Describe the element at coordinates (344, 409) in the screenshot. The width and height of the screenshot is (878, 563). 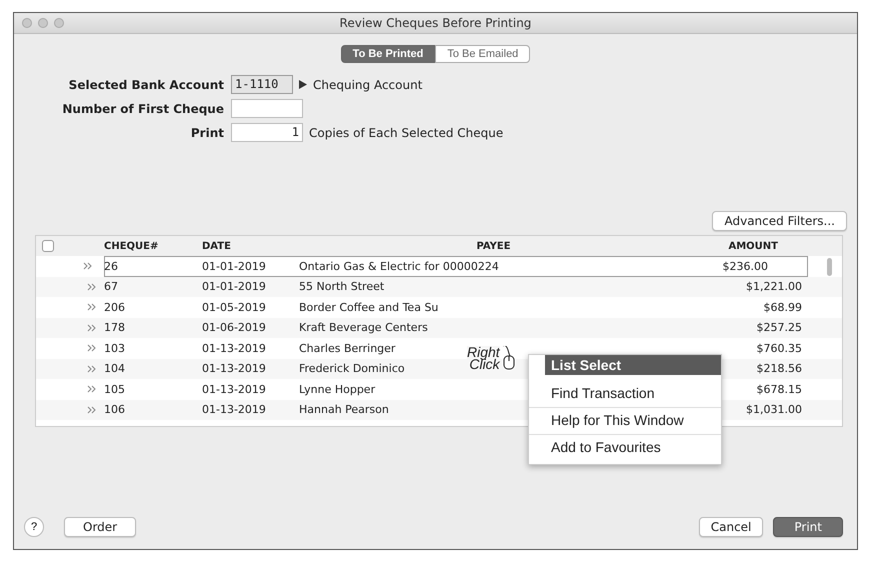
I see `table-cell: Hannah Pearson` at that location.